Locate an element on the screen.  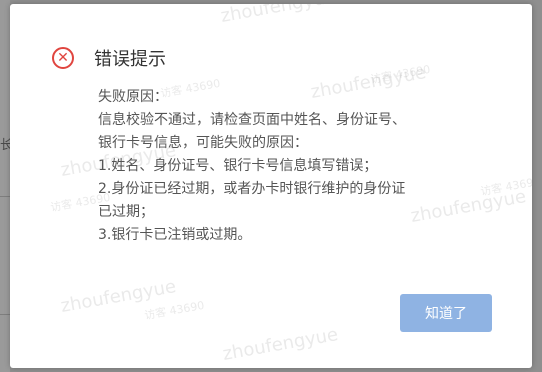
message-line: 1.姓名、身份证号、银行卡号信息填写错误； is located at coordinates (238, 166).